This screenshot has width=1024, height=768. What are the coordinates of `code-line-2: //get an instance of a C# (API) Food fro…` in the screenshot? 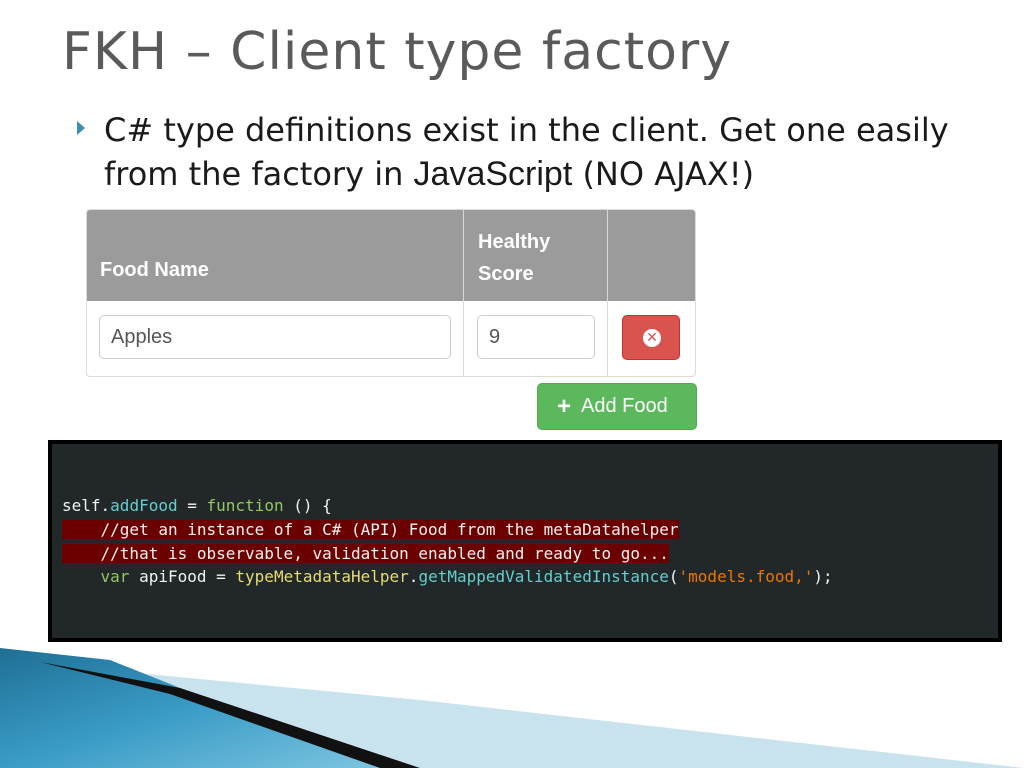 It's located at (370, 530).